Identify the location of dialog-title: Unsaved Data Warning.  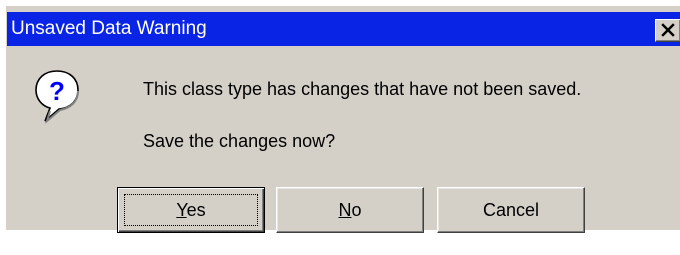
(109, 28).